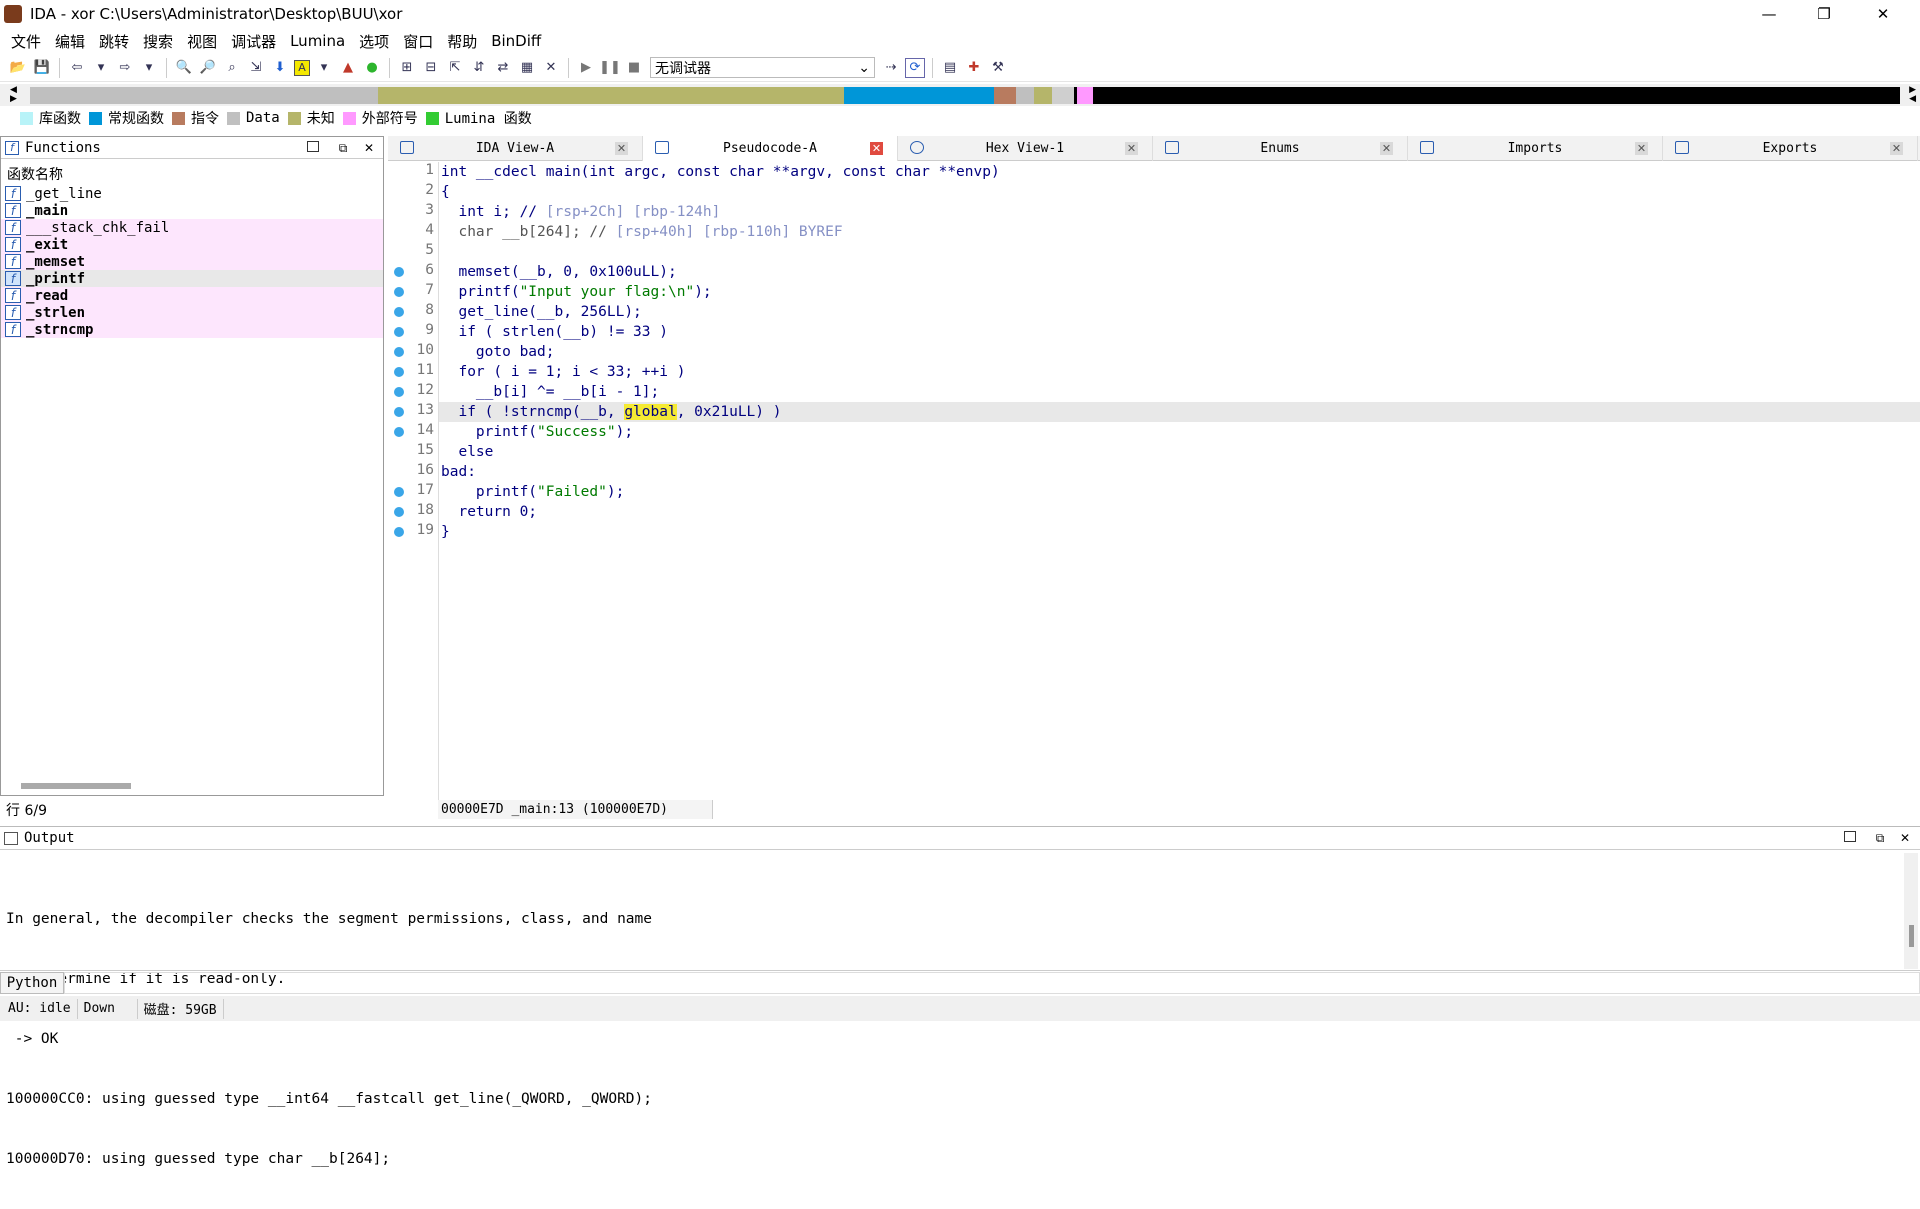 Image resolution: width=1920 pixels, height=1209 pixels. Describe the element at coordinates (18, 68) in the screenshot. I see `open-file-icon: 📂` at that location.